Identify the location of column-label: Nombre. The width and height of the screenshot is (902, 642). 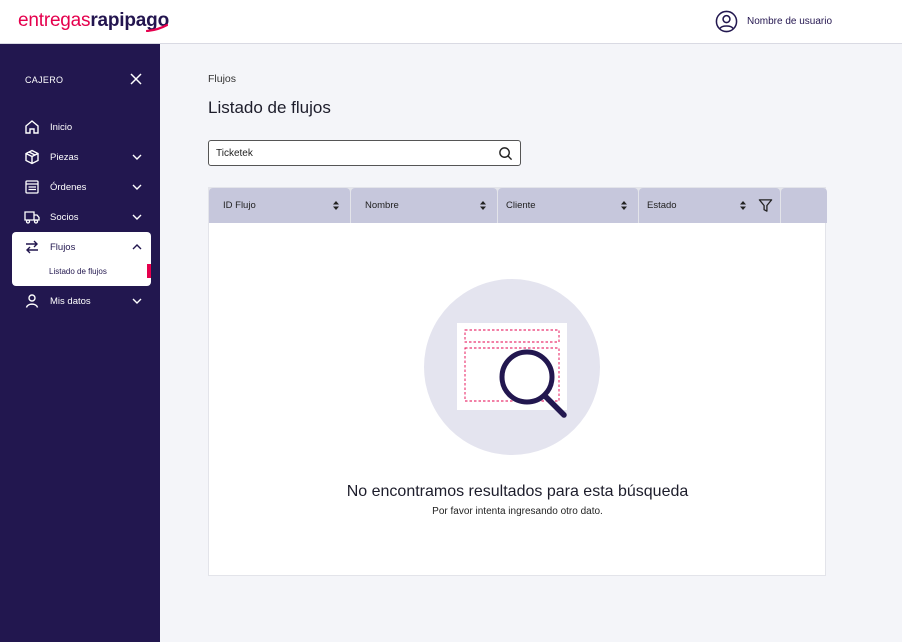
(382, 205).